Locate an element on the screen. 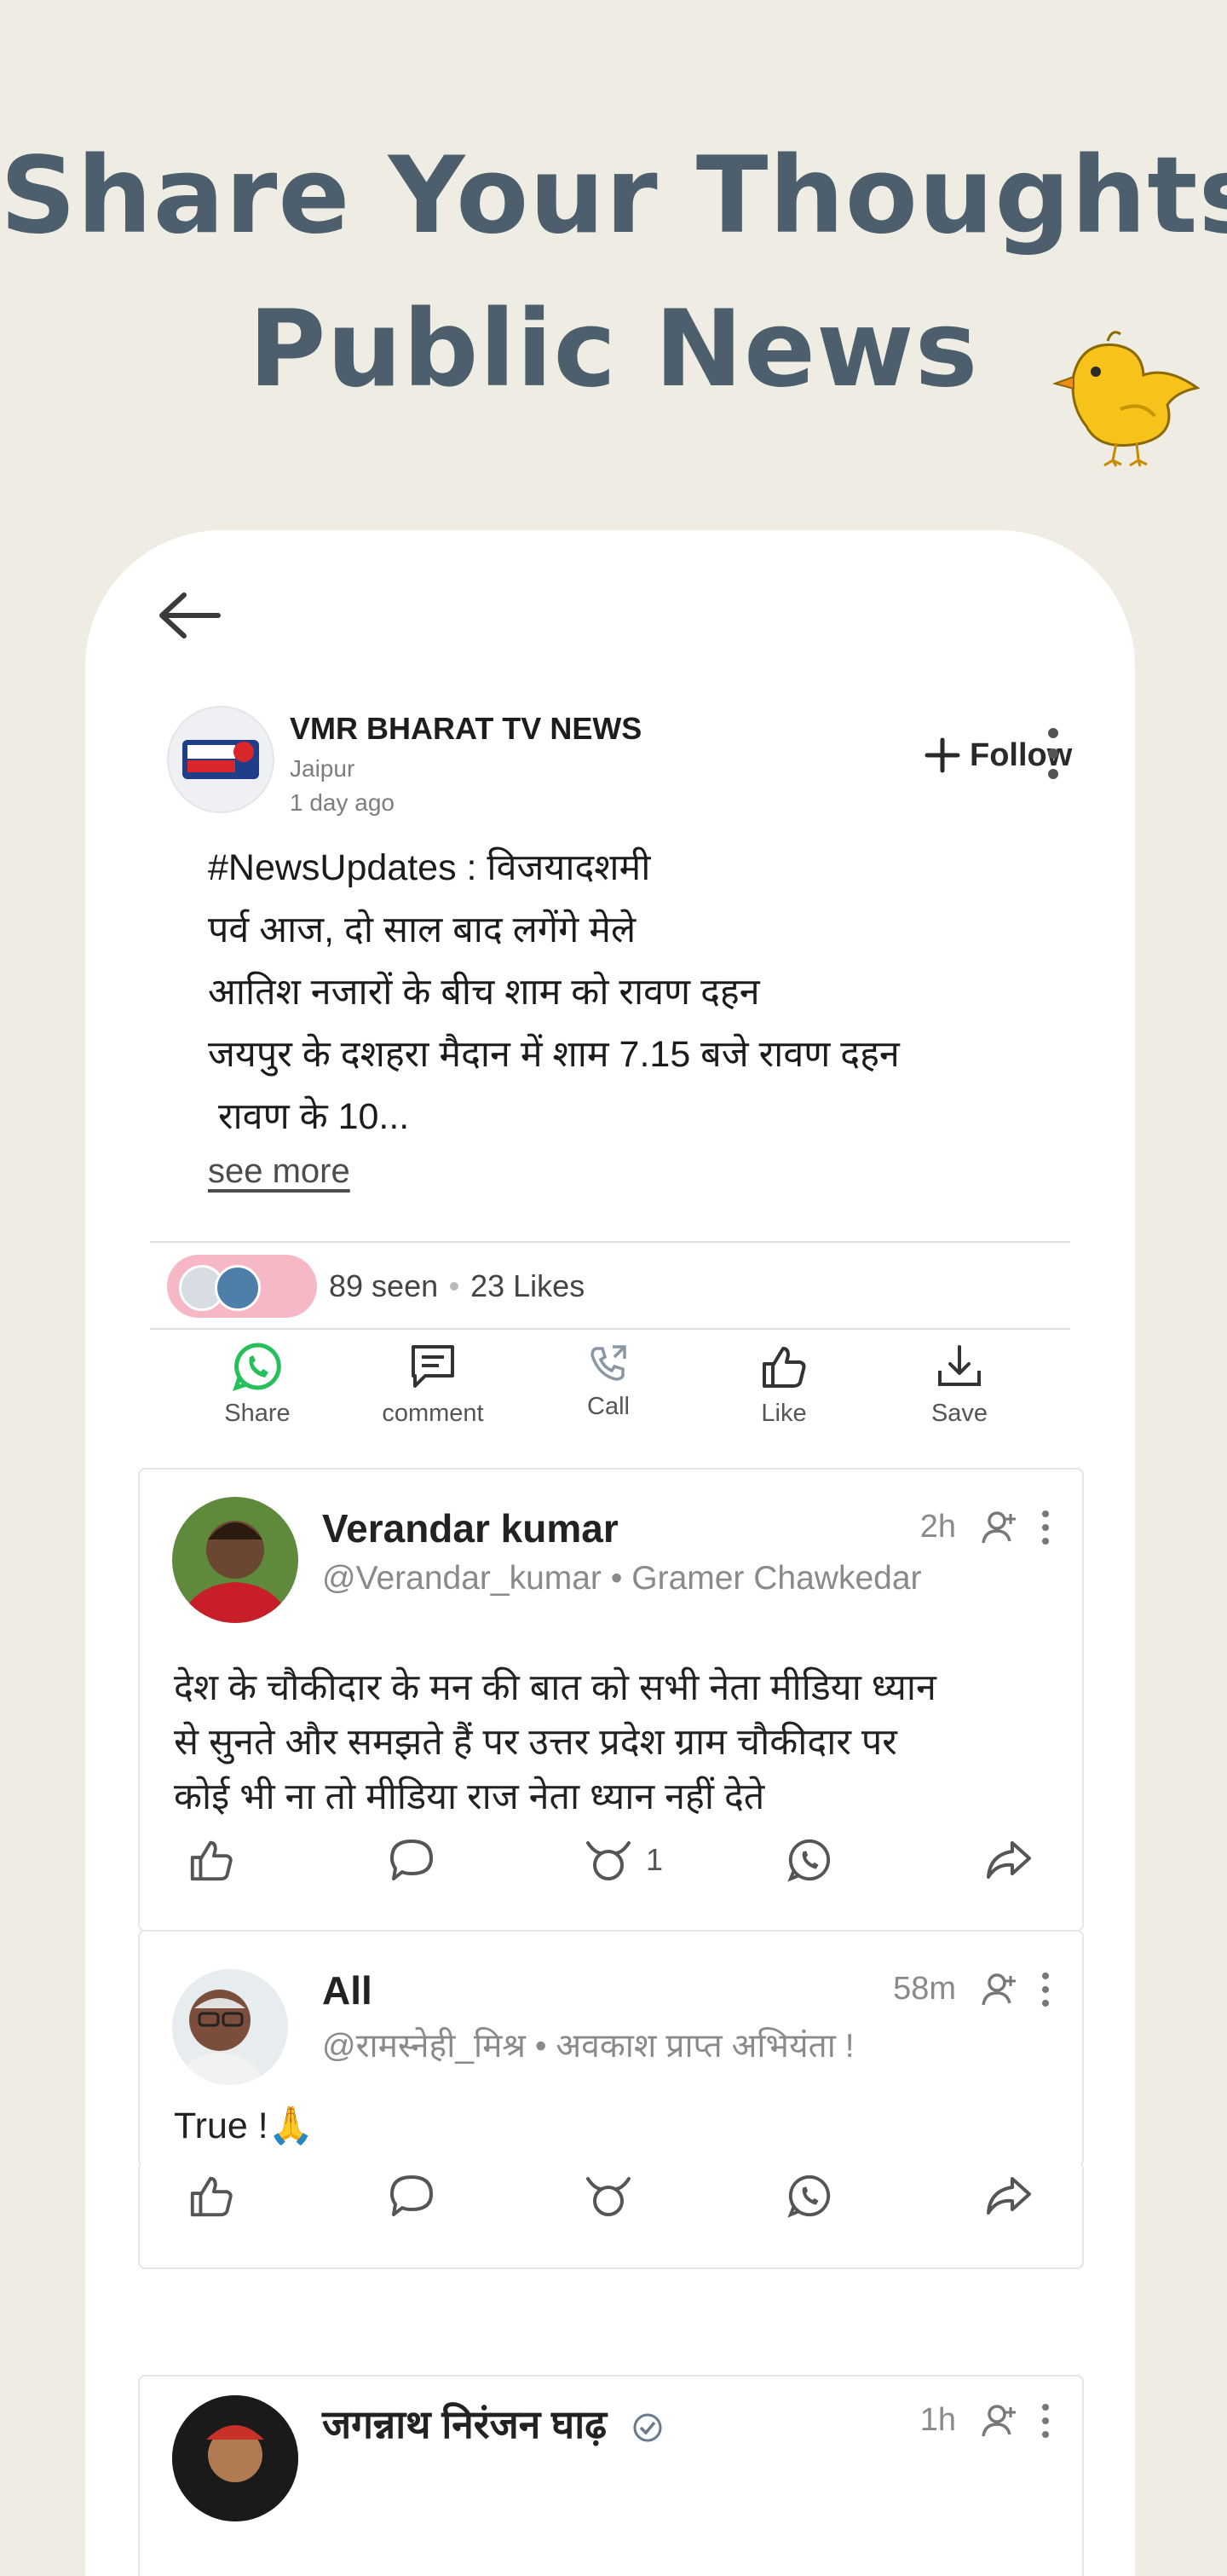 The image size is (1227, 2576). viewers-avatars is located at coordinates (242, 1286).